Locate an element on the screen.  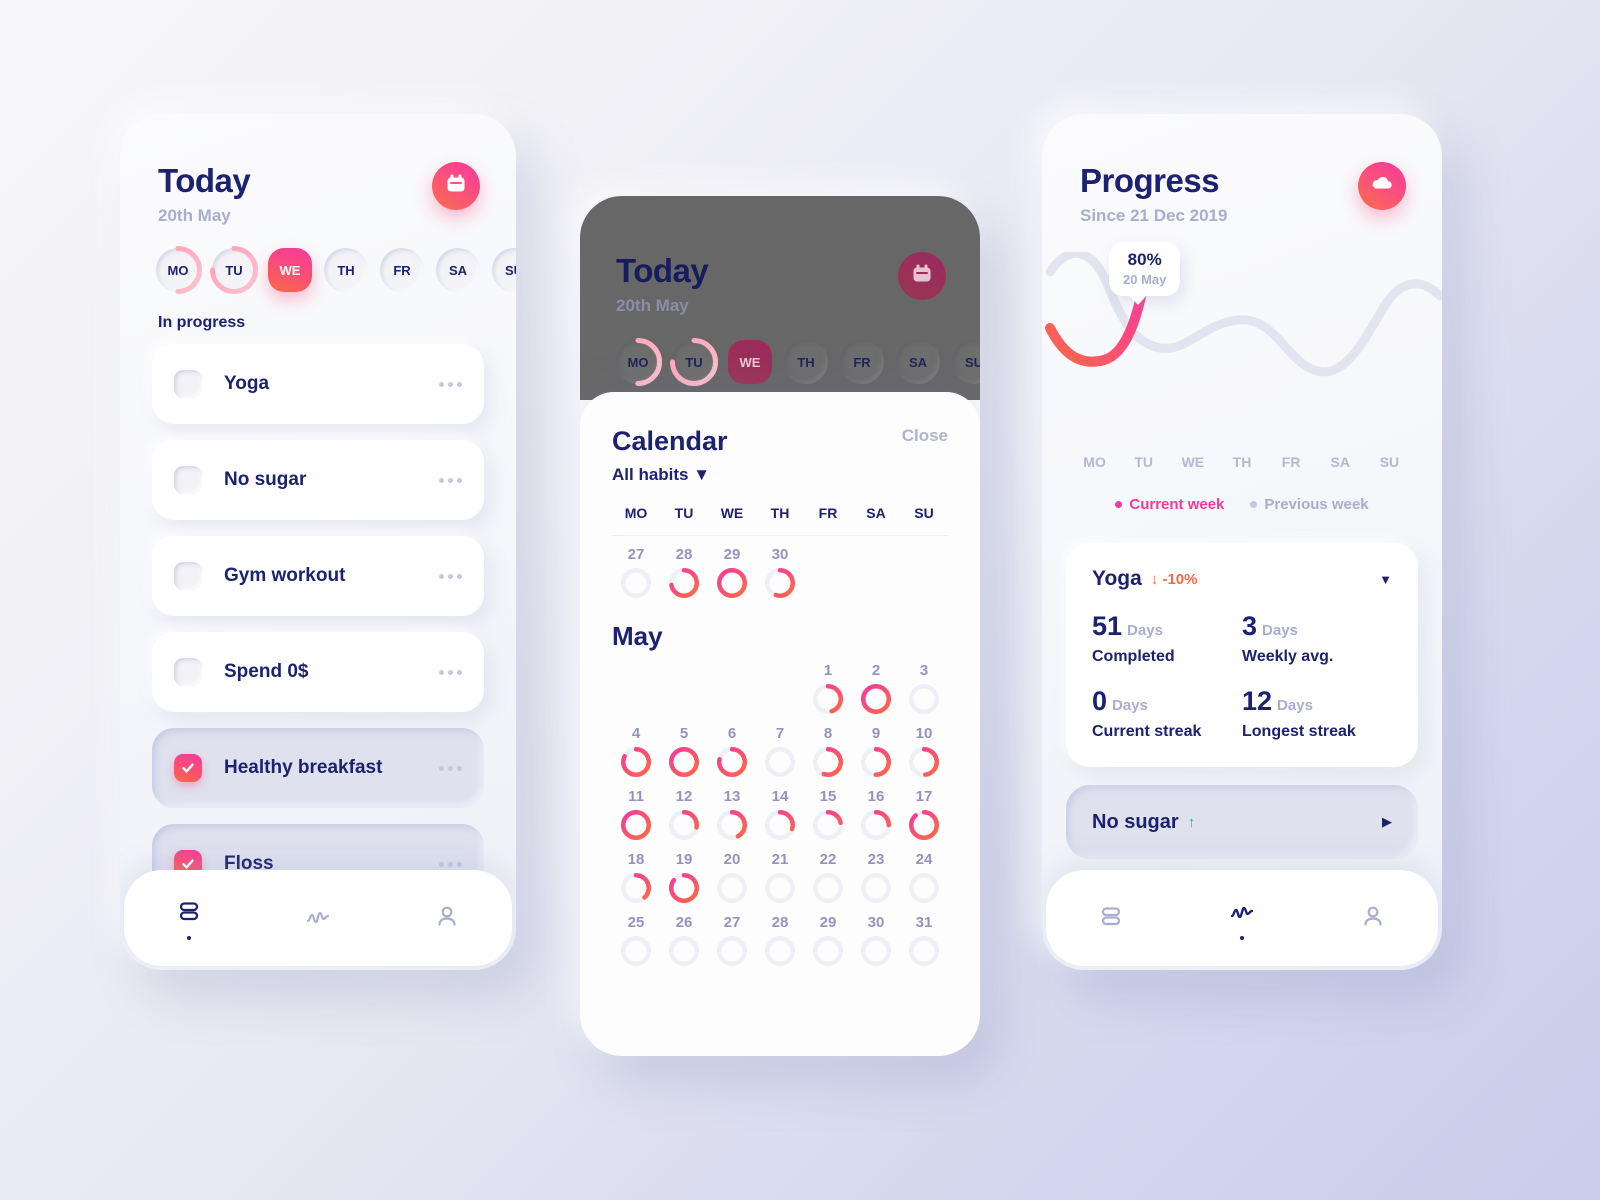
calendar-day-ring is located at coordinates (732, 585).